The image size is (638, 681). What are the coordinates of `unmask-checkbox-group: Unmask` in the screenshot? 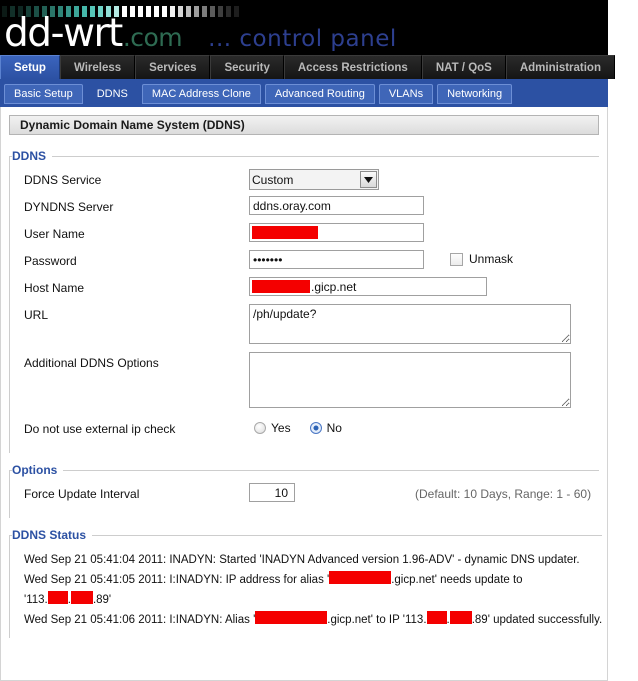 It's located at (478, 258).